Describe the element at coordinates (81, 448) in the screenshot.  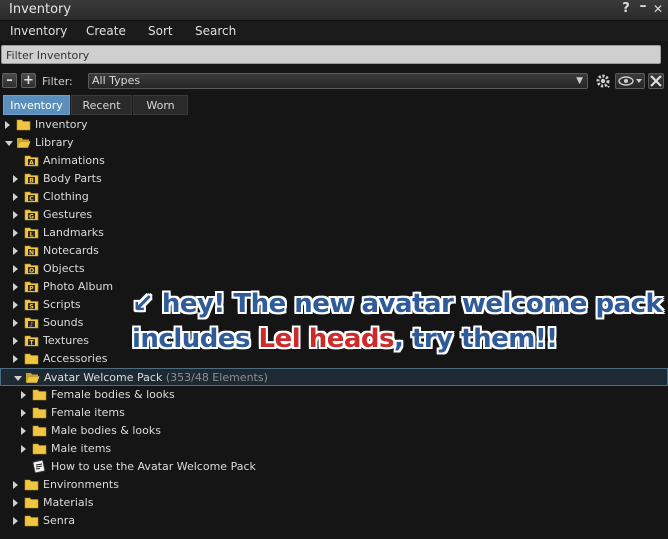
I see `tree-row-label: Male items` at that location.